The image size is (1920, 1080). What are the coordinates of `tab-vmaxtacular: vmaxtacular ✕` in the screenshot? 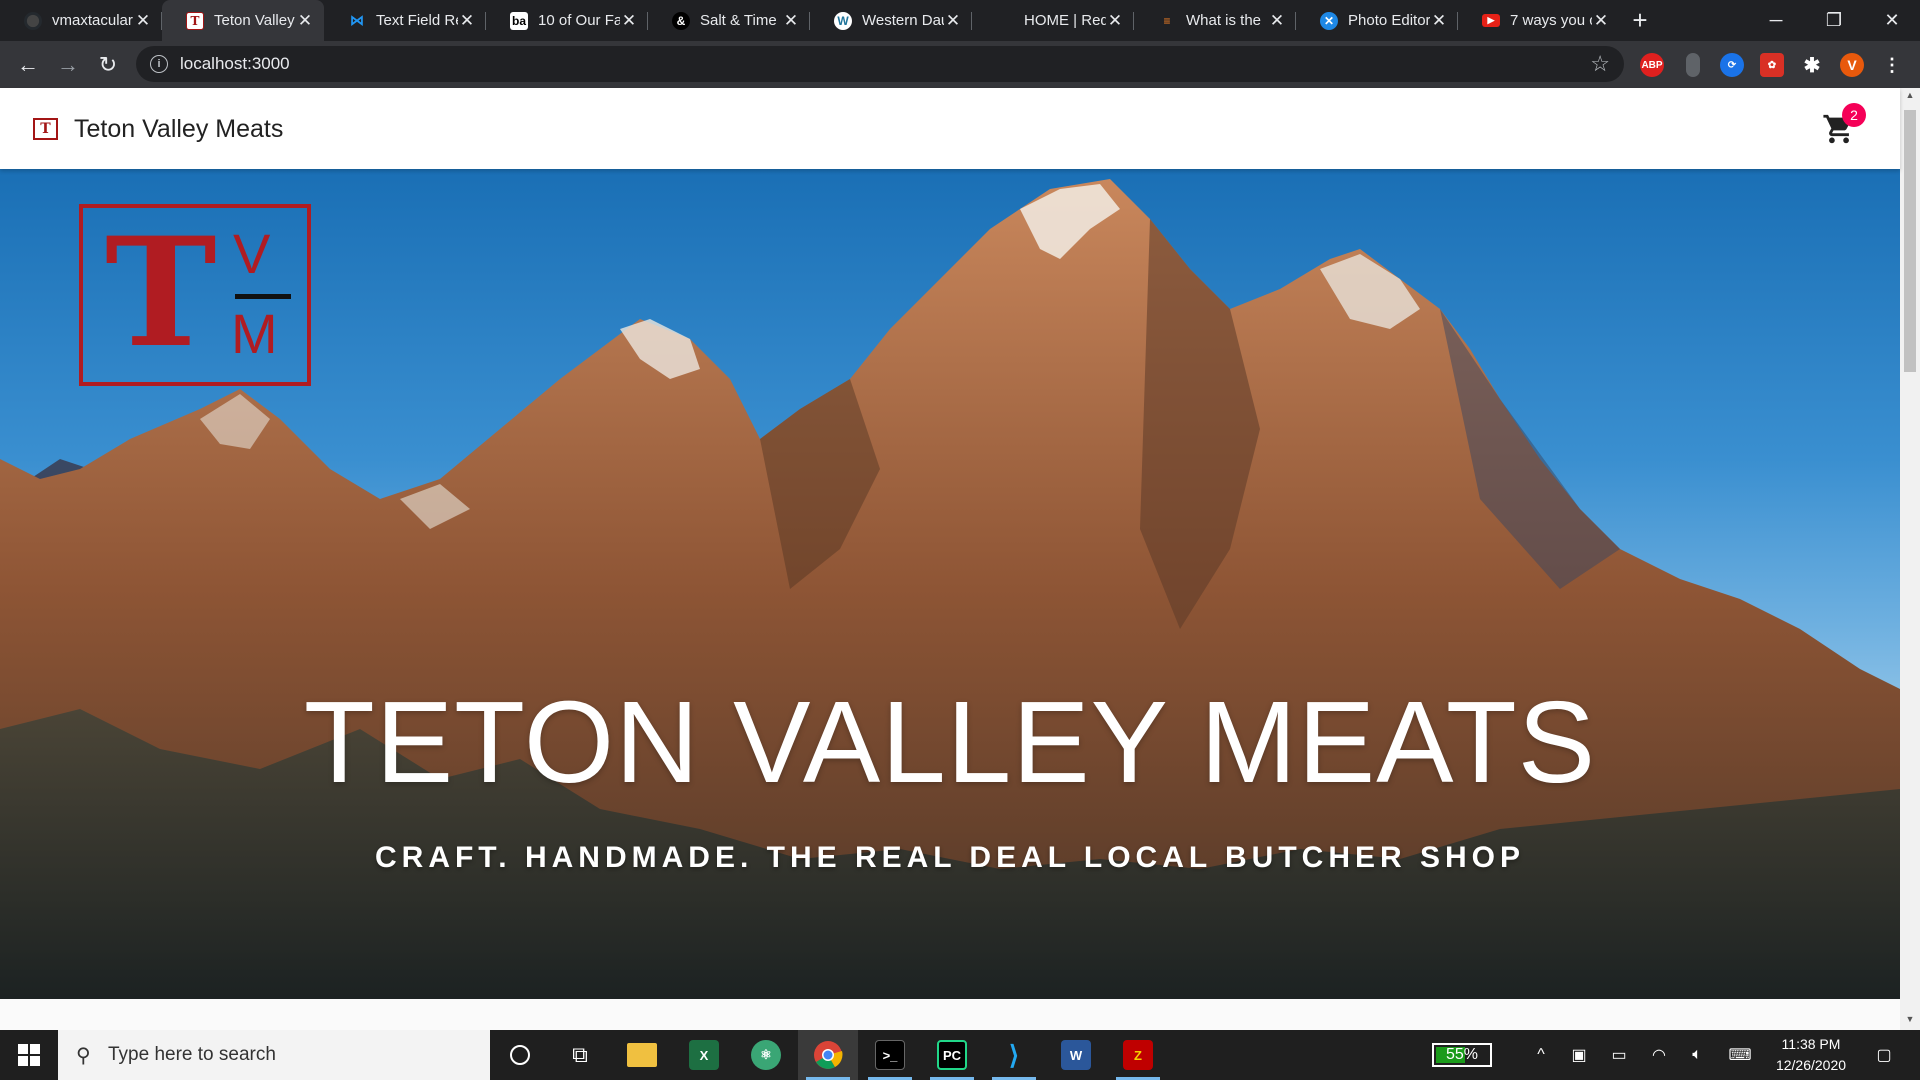 It's located at (81, 20).